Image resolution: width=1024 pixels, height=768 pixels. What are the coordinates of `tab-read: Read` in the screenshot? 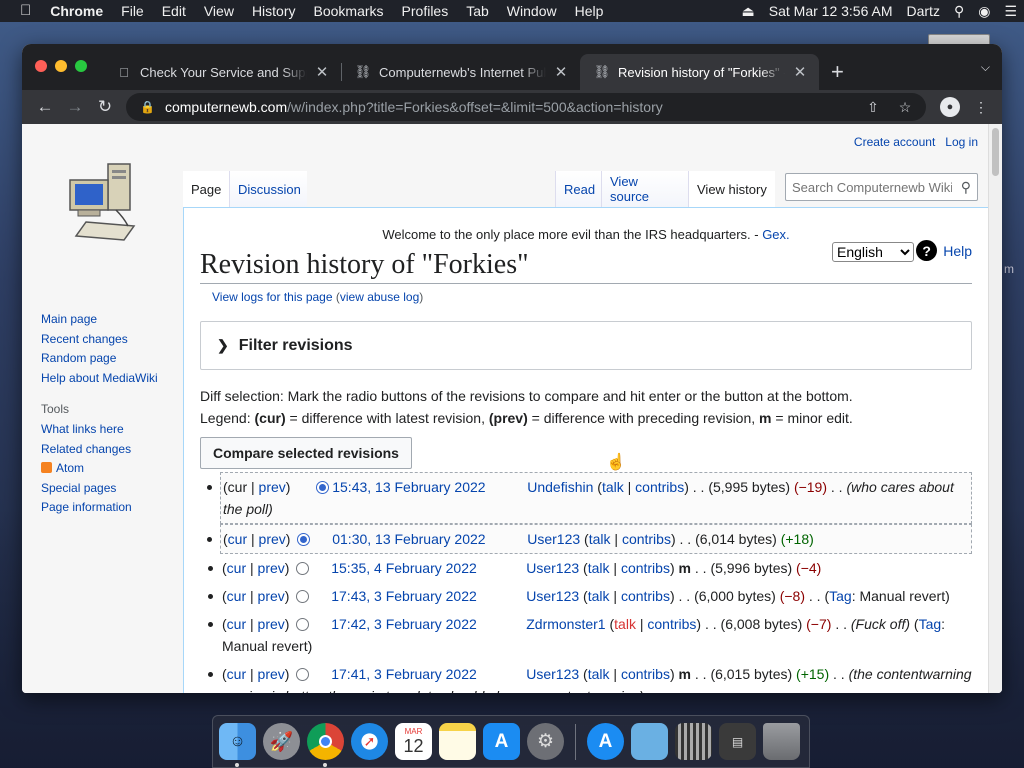 It's located at (578, 189).